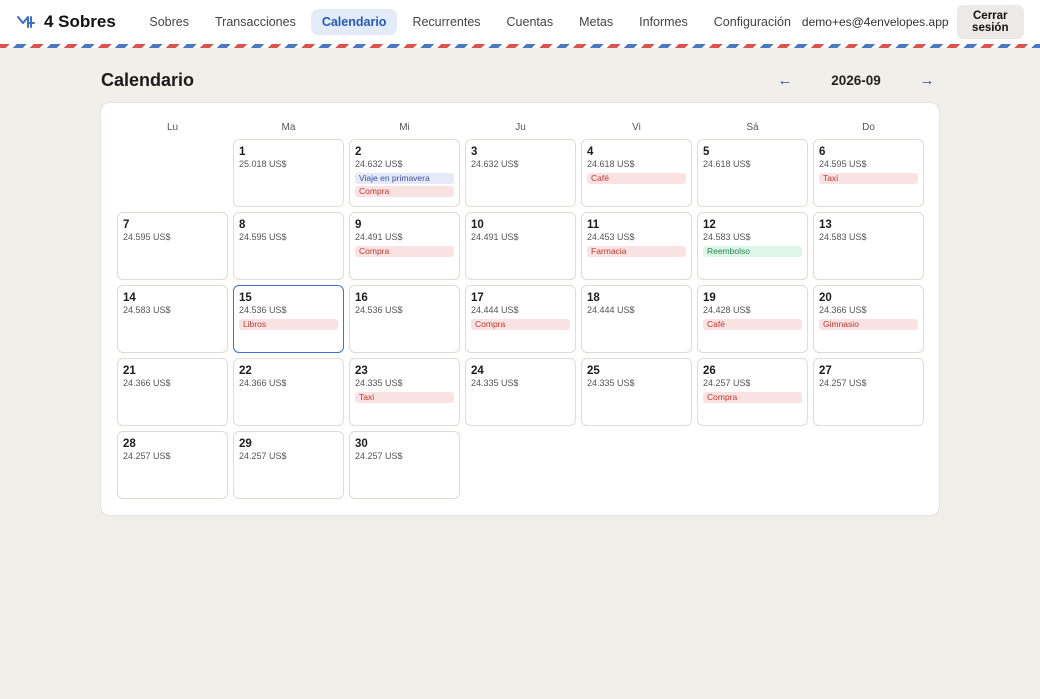 The height and width of the screenshot is (699, 1040). I want to click on day-events: Viaje en primavera Compra, so click(404, 185).